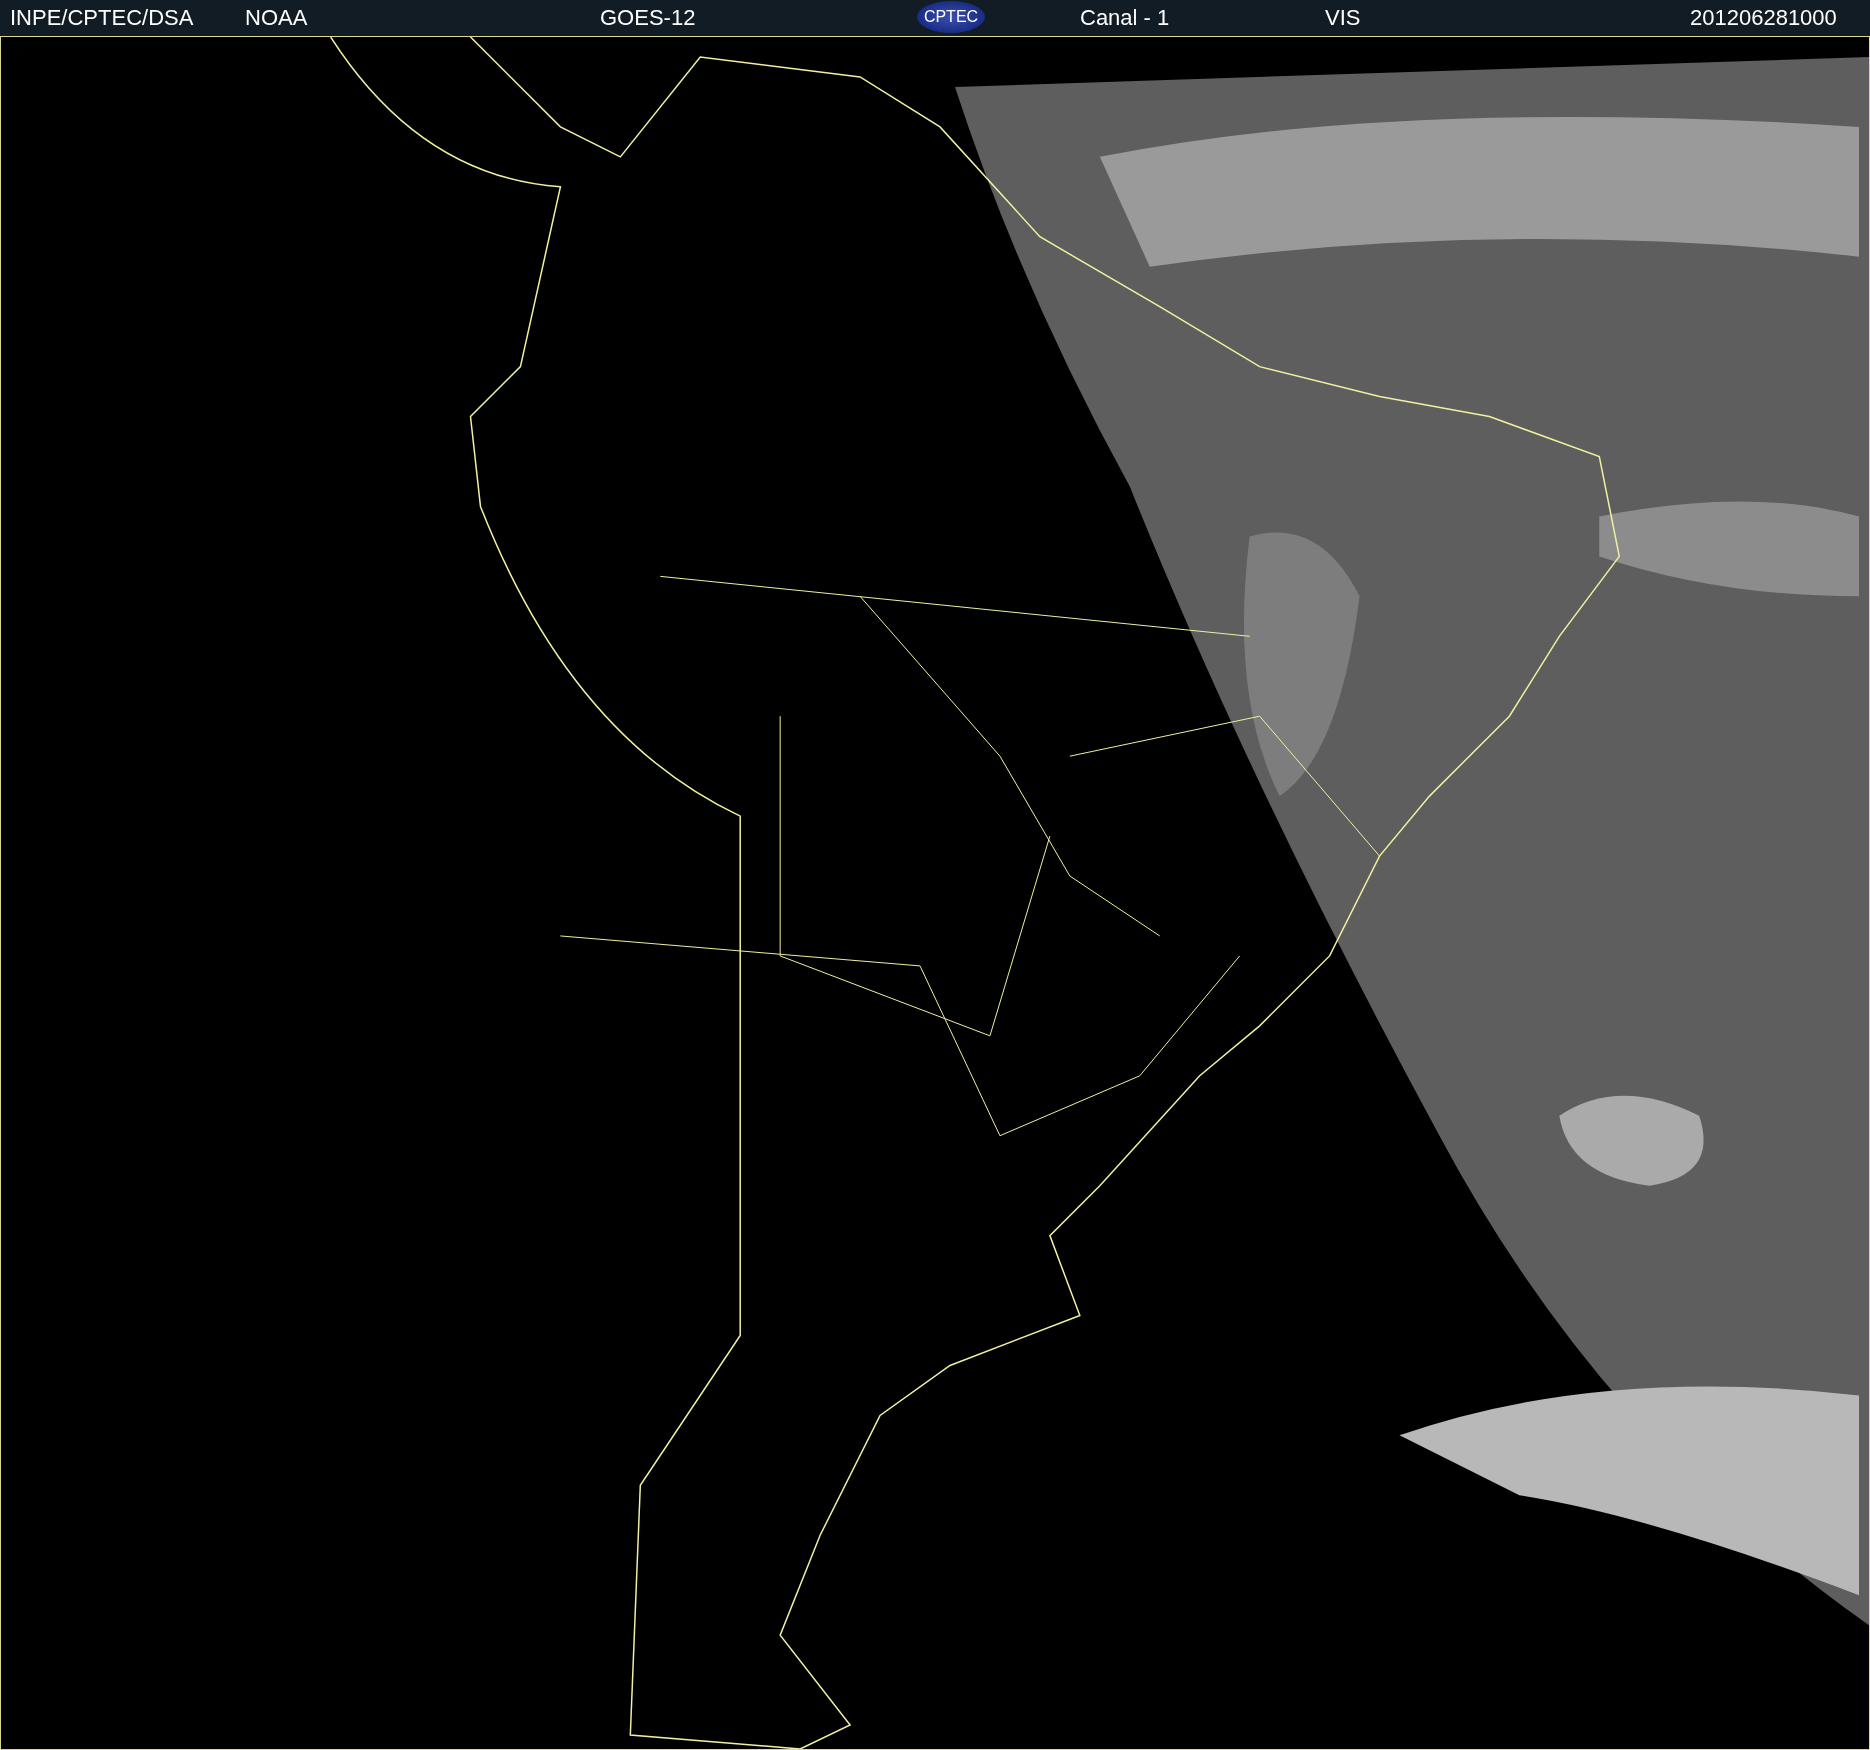 This screenshot has height=1750, width=1870. I want to click on band-label: VIS, so click(1343, 18).